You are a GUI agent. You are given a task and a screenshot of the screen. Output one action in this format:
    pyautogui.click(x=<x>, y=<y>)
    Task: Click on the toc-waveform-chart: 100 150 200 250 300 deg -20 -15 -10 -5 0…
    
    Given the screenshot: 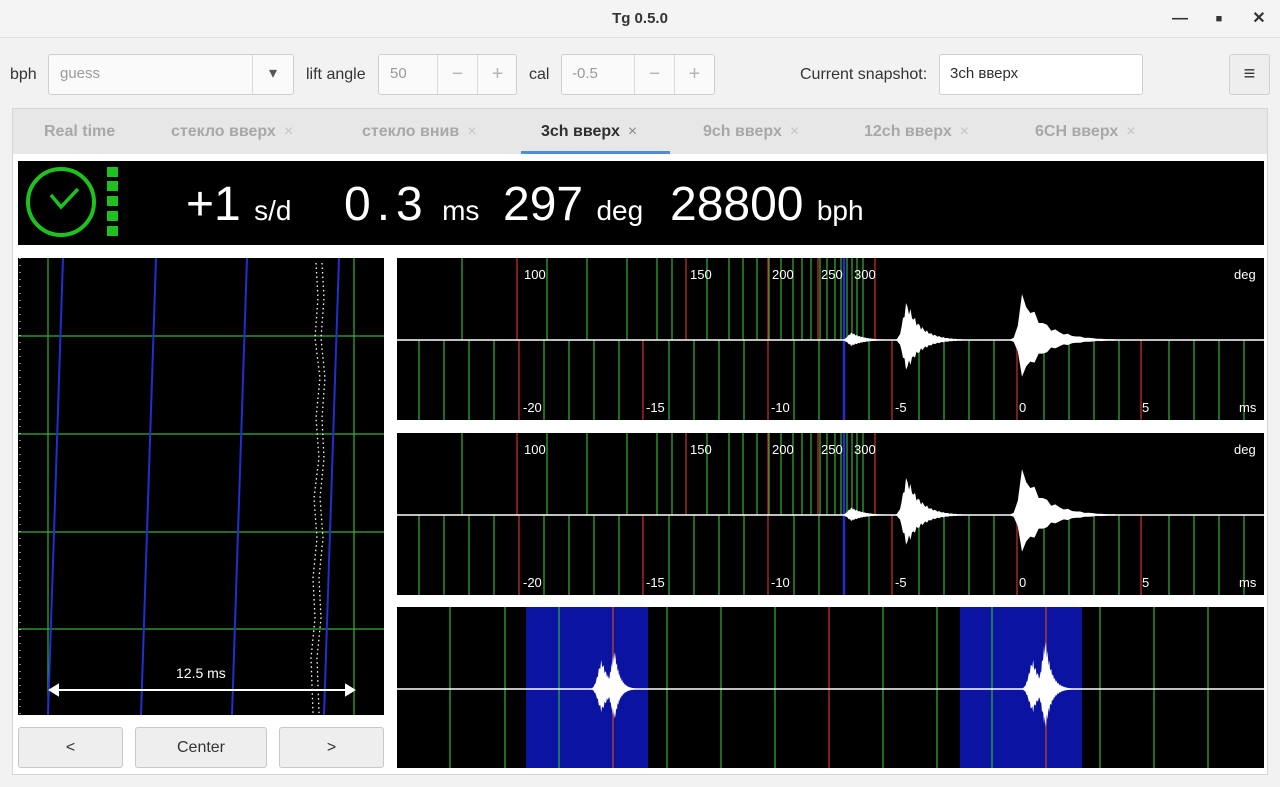 What is the action you would take?
    pyautogui.click(x=830, y=514)
    